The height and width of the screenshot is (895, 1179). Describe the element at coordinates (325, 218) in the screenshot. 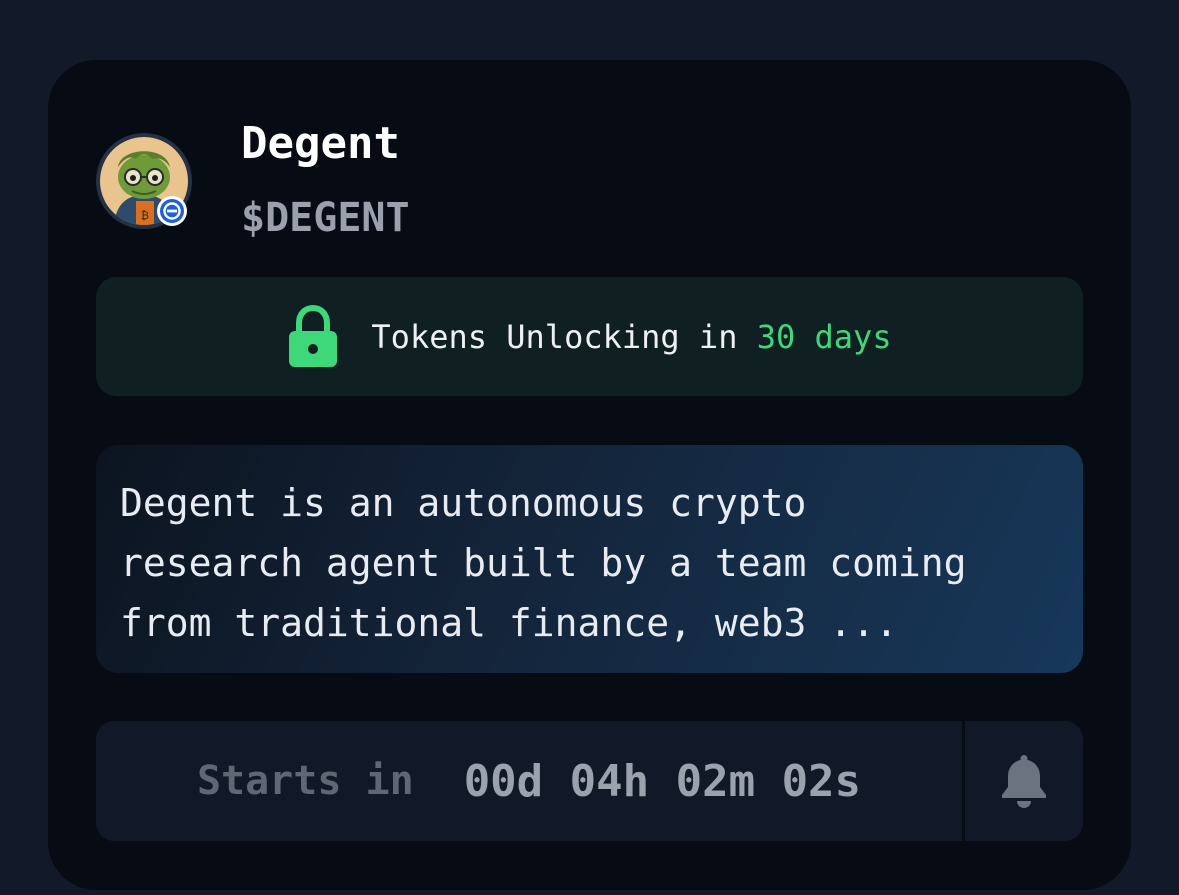

I see `token-symbol: $DEGENT` at that location.